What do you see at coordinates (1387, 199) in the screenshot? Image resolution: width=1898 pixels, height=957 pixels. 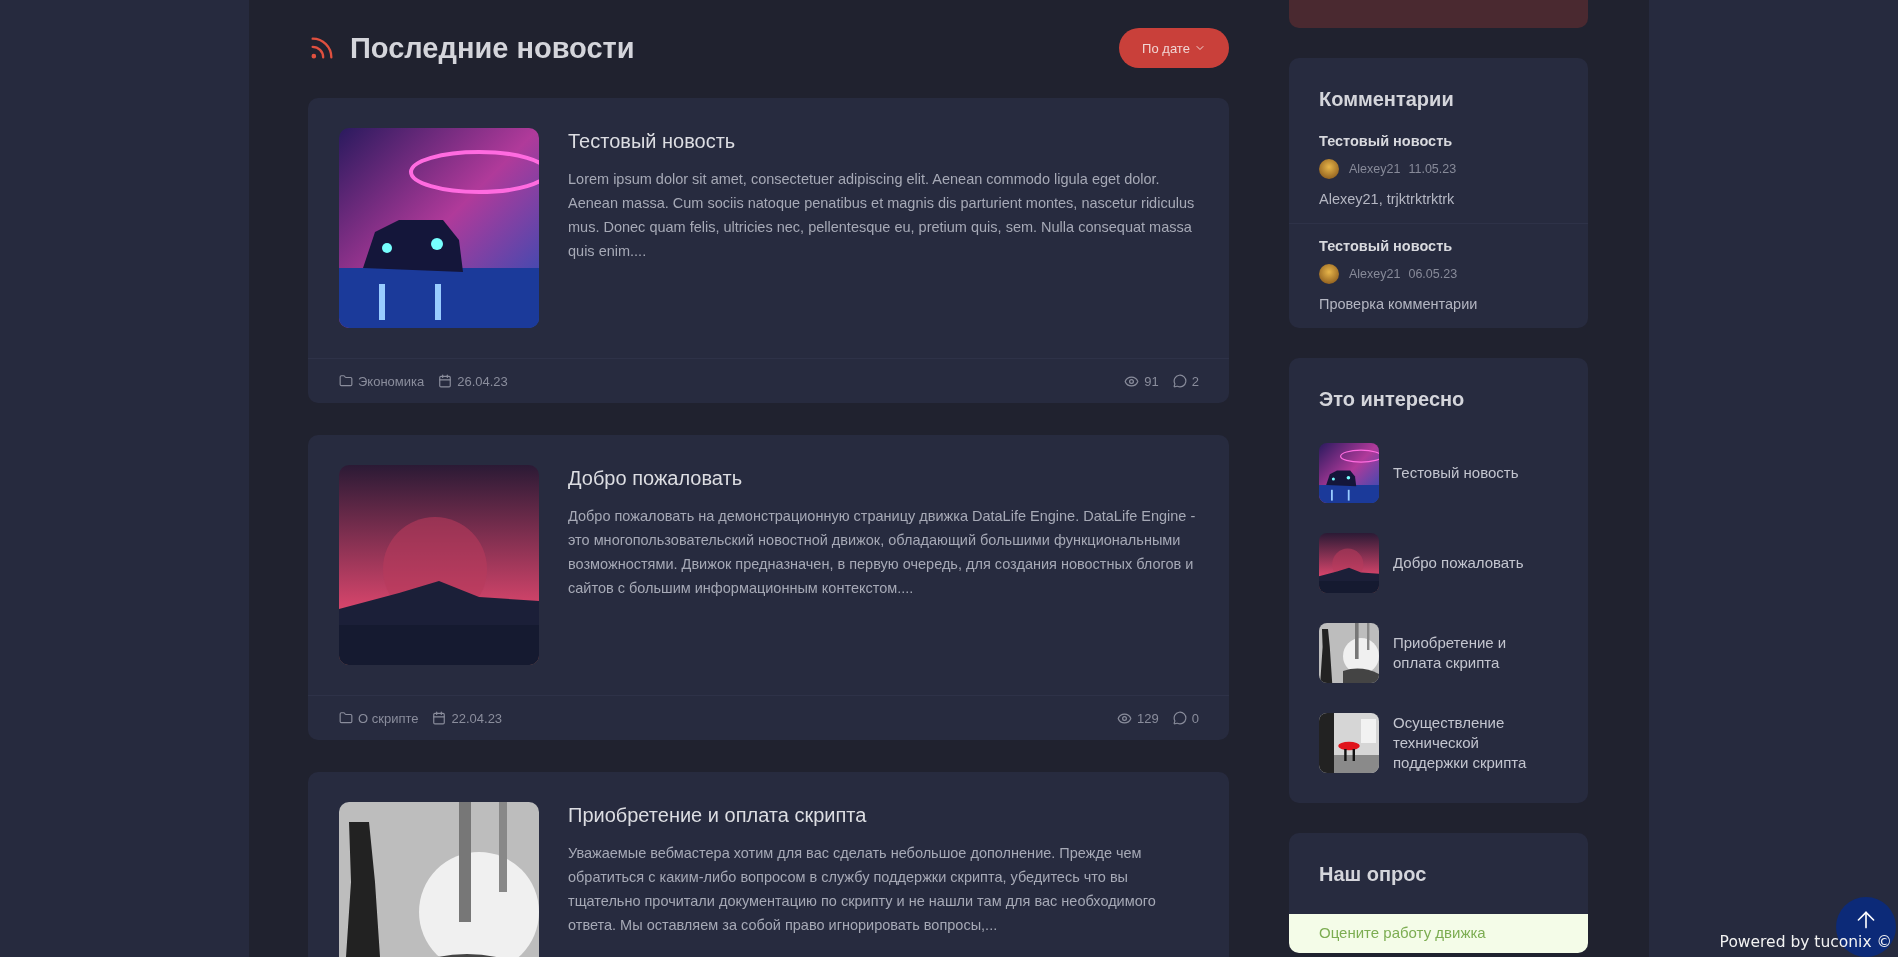 I see `comment-text: Alexey21, trjktrktrktrk` at bounding box center [1387, 199].